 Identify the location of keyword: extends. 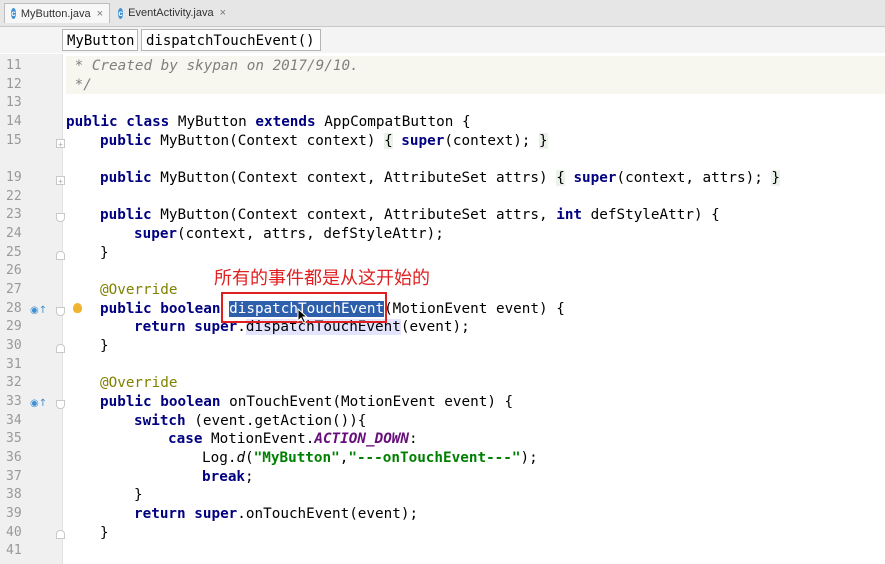
(285, 122).